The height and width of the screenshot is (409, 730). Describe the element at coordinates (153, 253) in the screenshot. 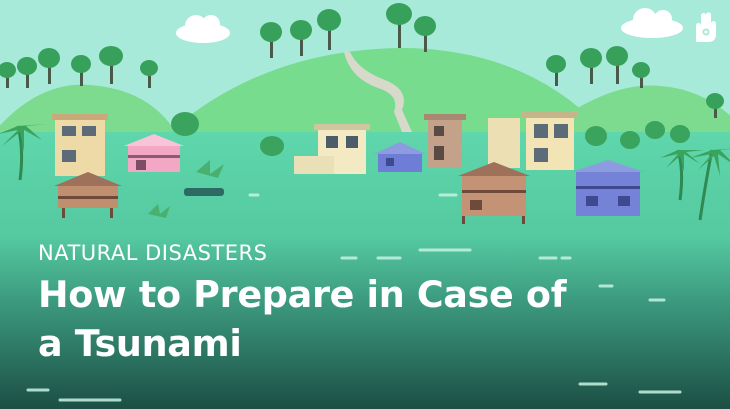

I see `category-label: NATURAL DISASTERS` at that location.